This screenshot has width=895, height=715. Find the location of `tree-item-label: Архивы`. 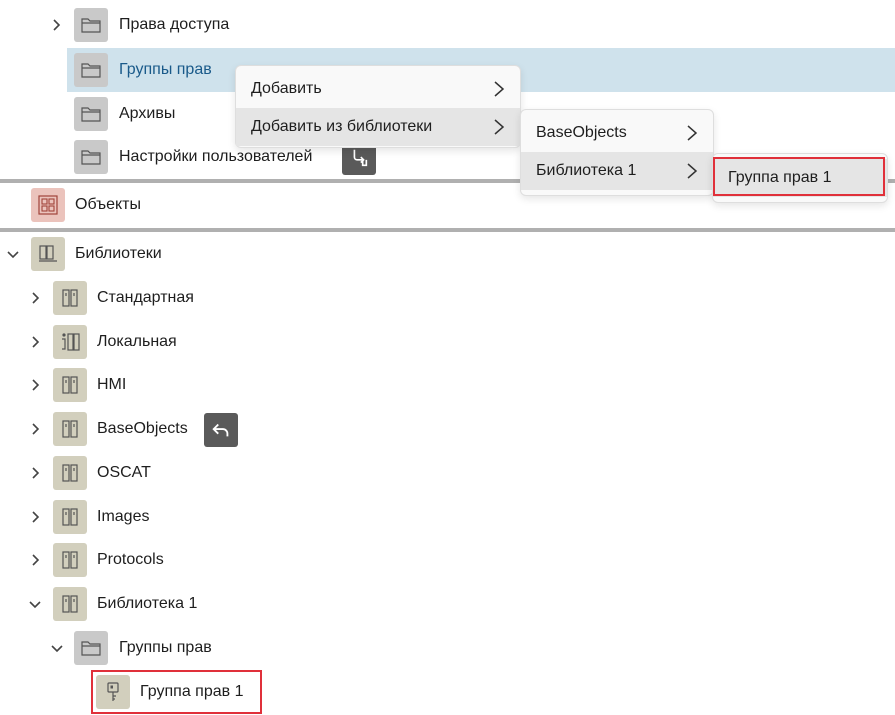

tree-item-label: Архивы is located at coordinates (147, 113).